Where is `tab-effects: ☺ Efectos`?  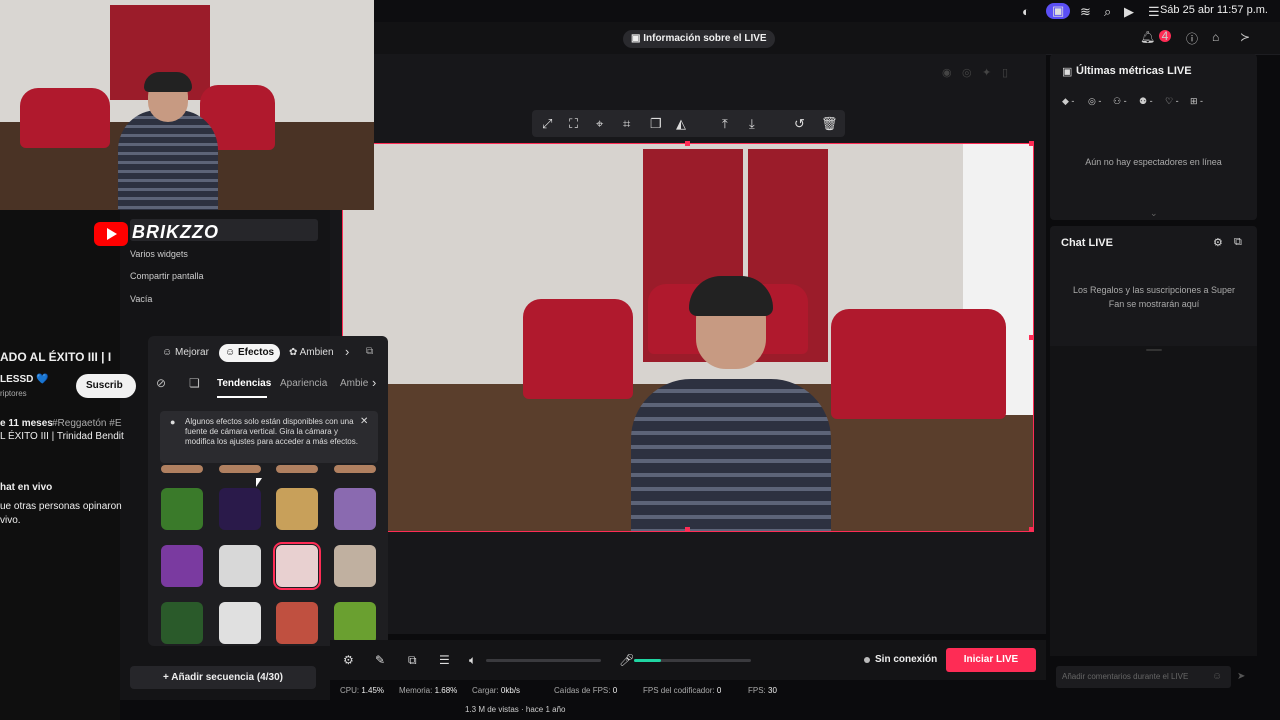 tab-effects: ☺ Efectos is located at coordinates (250, 353).